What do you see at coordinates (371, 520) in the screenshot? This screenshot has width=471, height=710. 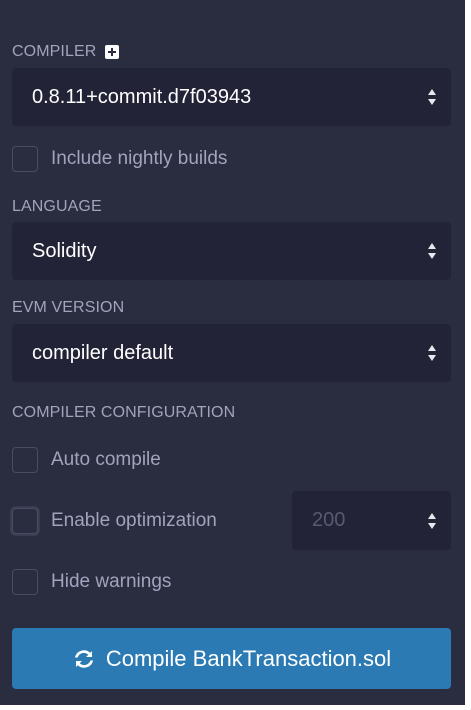 I see `optimization-runs-input: 200` at bounding box center [371, 520].